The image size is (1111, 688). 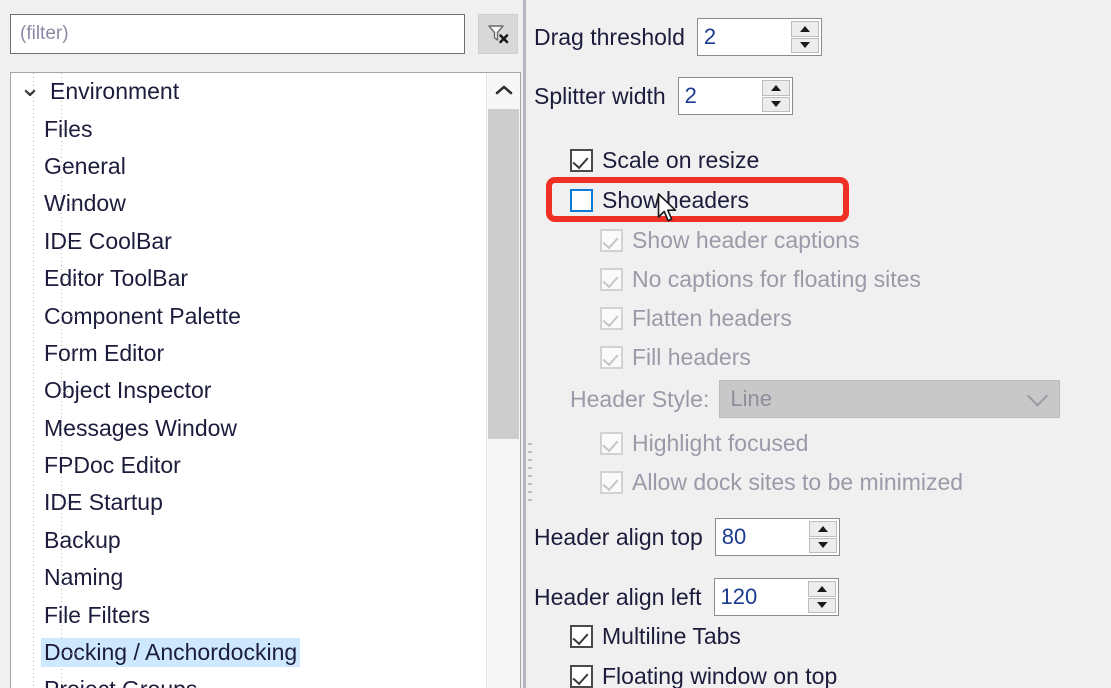 What do you see at coordinates (581, 676) in the screenshot?
I see `checkbox-box-floating-window-on-top` at bounding box center [581, 676].